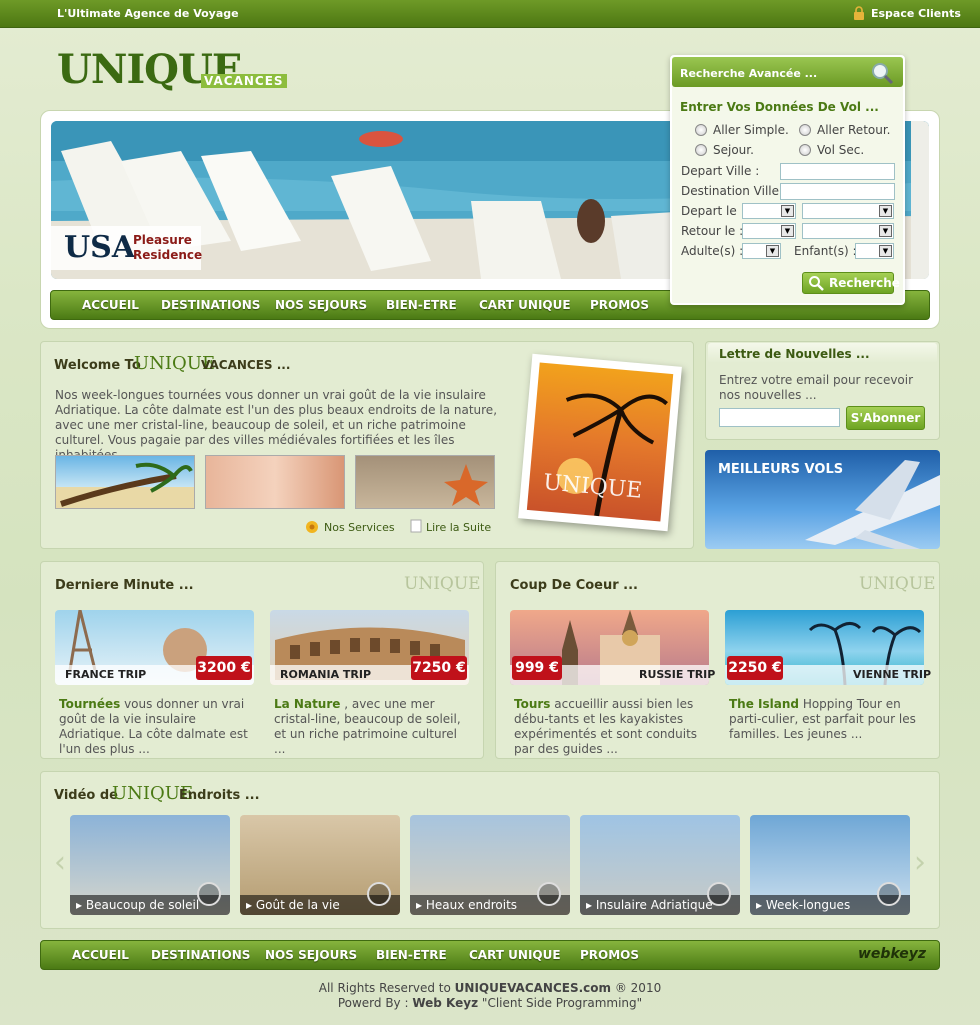  What do you see at coordinates (720, 171) in the screenshot?
I see `depart-ville-label: Depart Ville :` at bounding box center [720, 171].